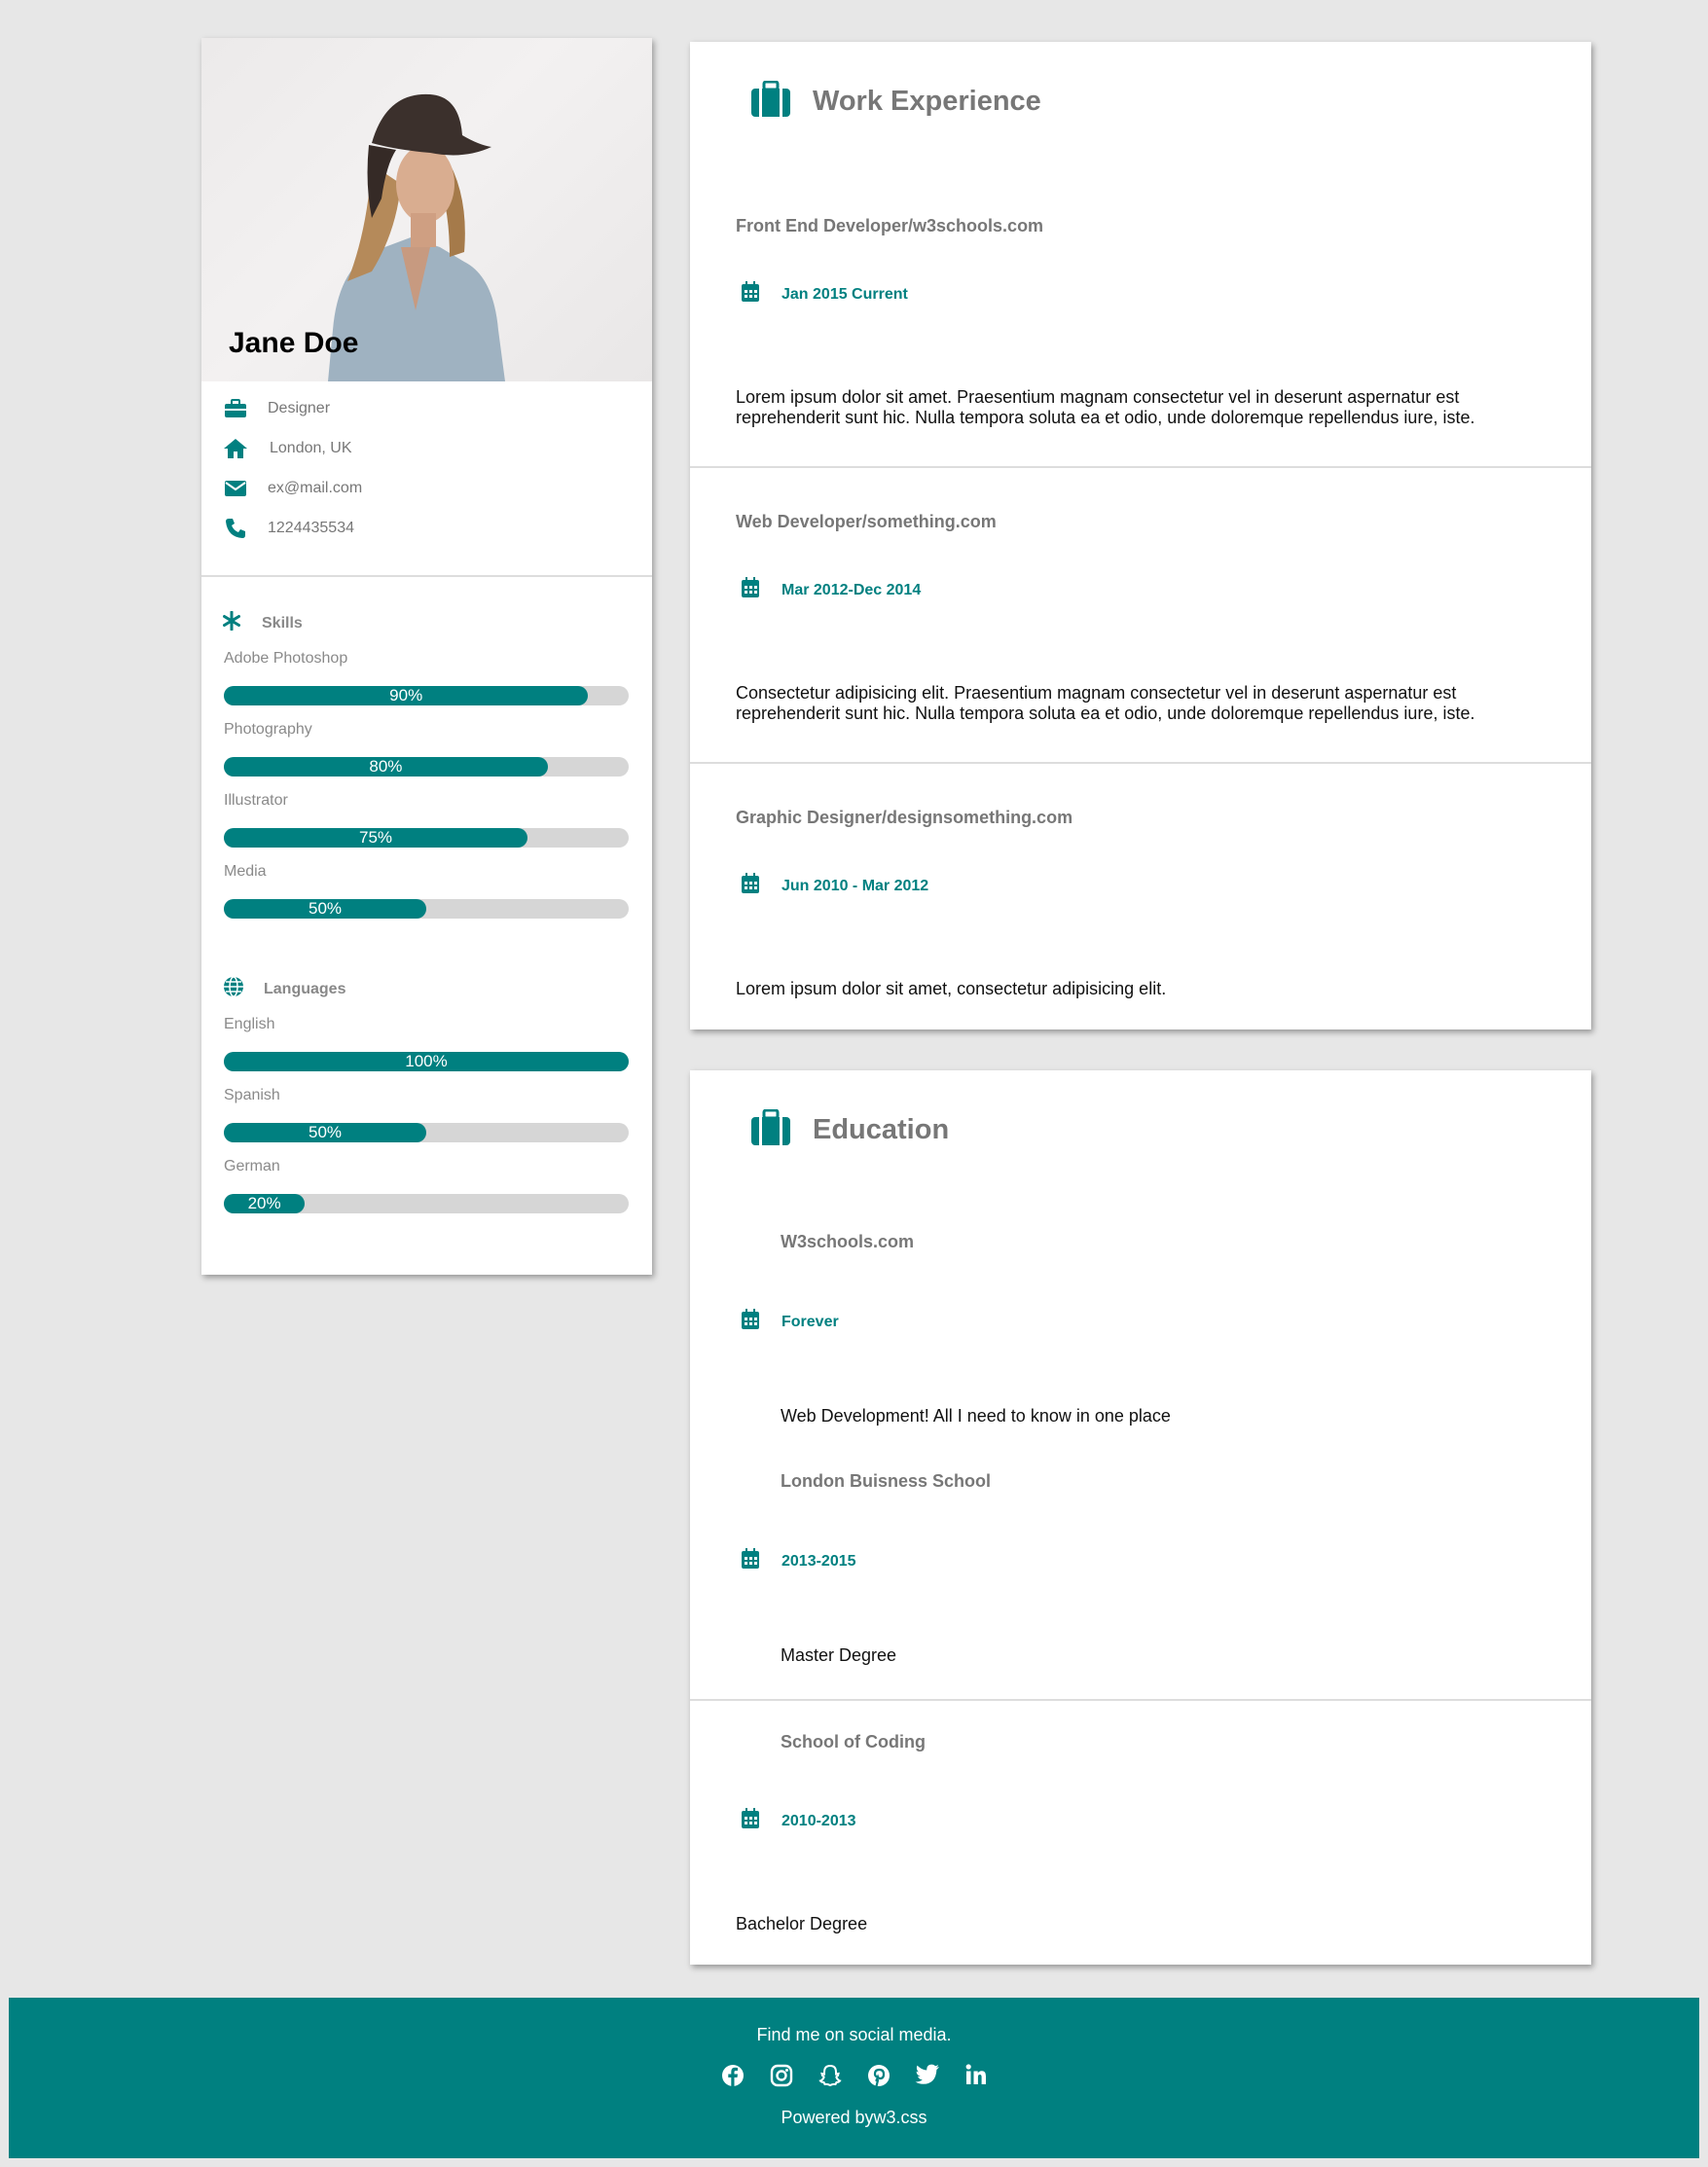 The height and width of the screenshot is (2167, 1708). What do you see at coordinates (235, 528) in the screenshot?
I see `phone-icon` at bounding box center [235, 528].